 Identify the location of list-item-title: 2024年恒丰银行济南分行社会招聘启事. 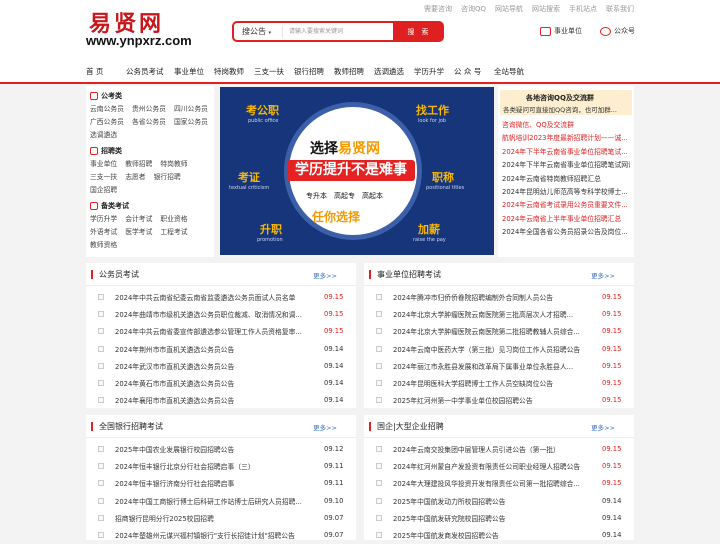
(209, 483).